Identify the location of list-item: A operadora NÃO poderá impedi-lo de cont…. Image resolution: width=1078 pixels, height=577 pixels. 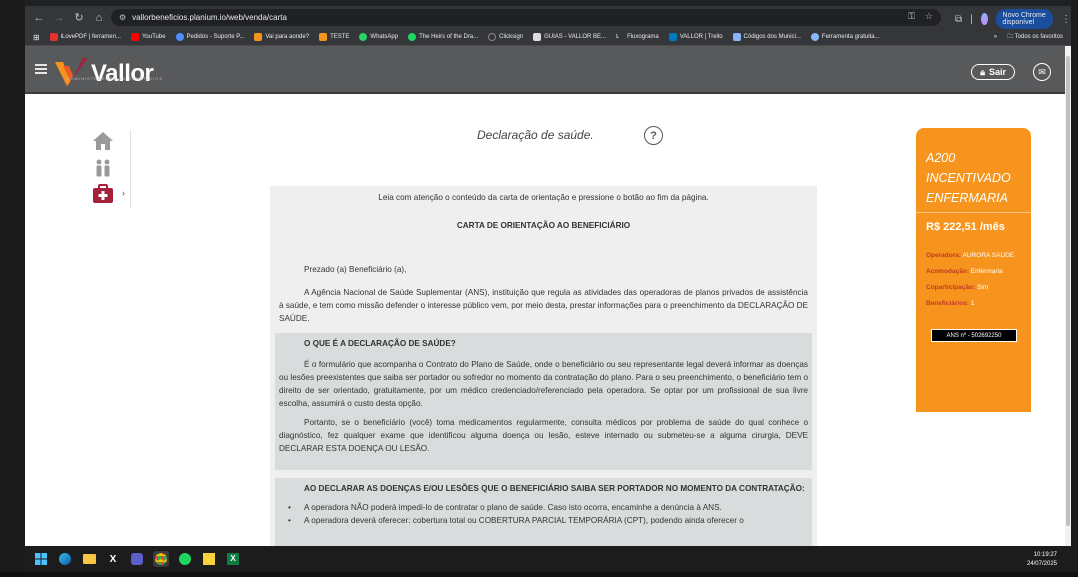
(543, 507).